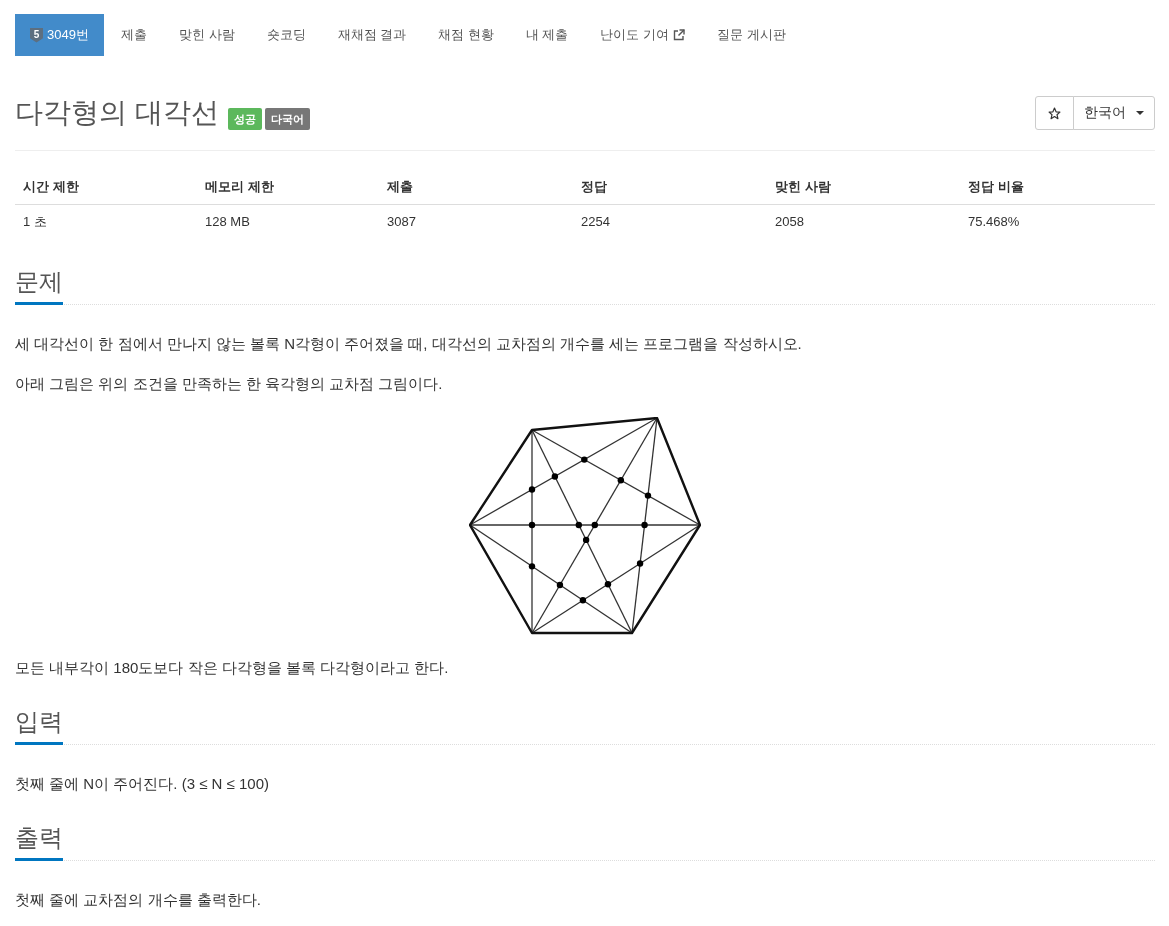  Describe the element at coordinates (138, 900) in the screenshot. I see `paragraph: 첫째 줄에 교차점의 개수를 출력한다.` at that location.